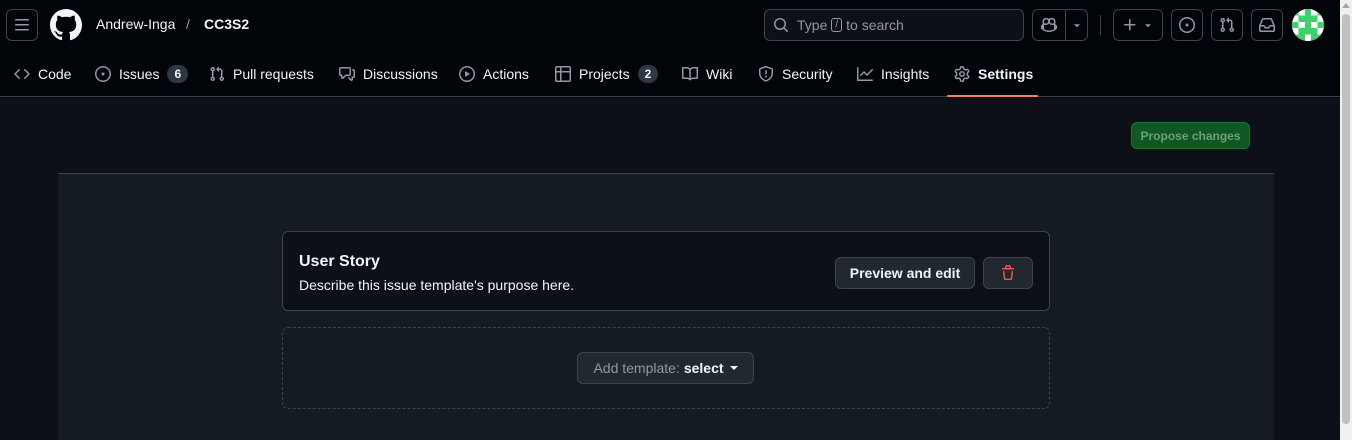 The height and width of the screenshot is (440, 1352). I want to click on active-tab-underline, so click(992, 96).